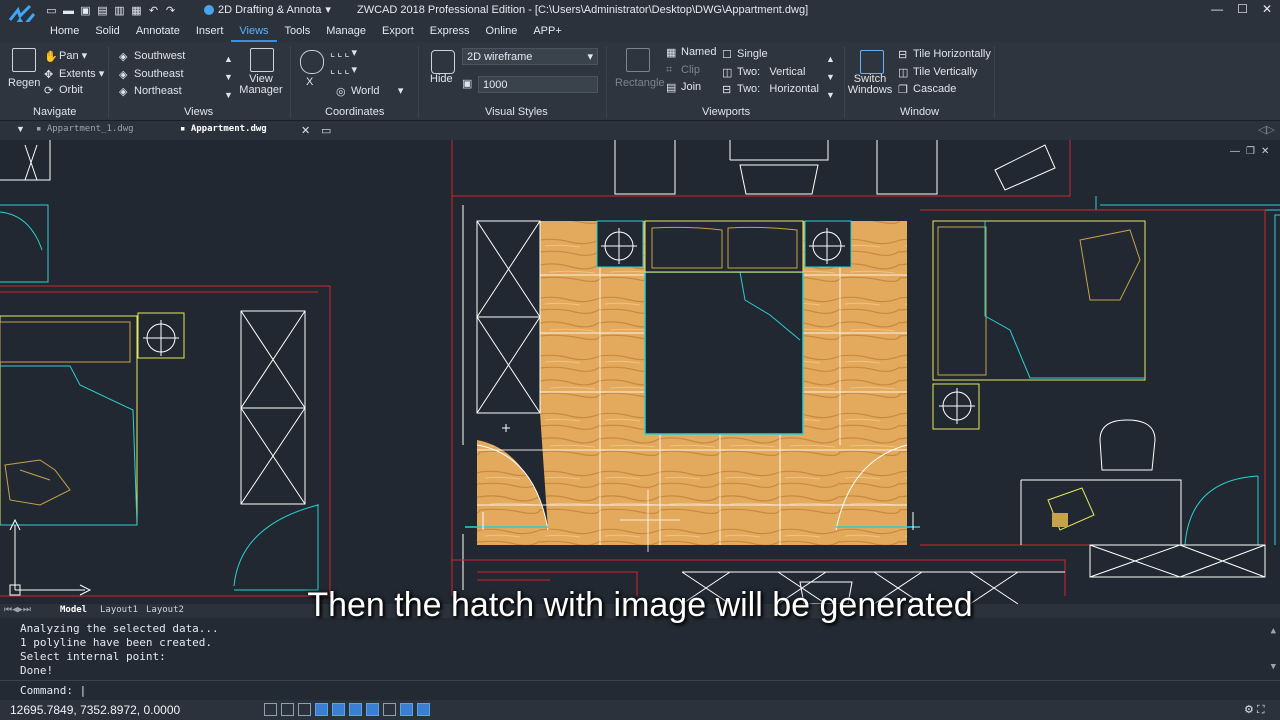 This screenshot has height=720, width=1280. Describe the element at coordinates (1266, 129) in the screenshot. I see `tab-scroll-icon: ◁▷` at that location.